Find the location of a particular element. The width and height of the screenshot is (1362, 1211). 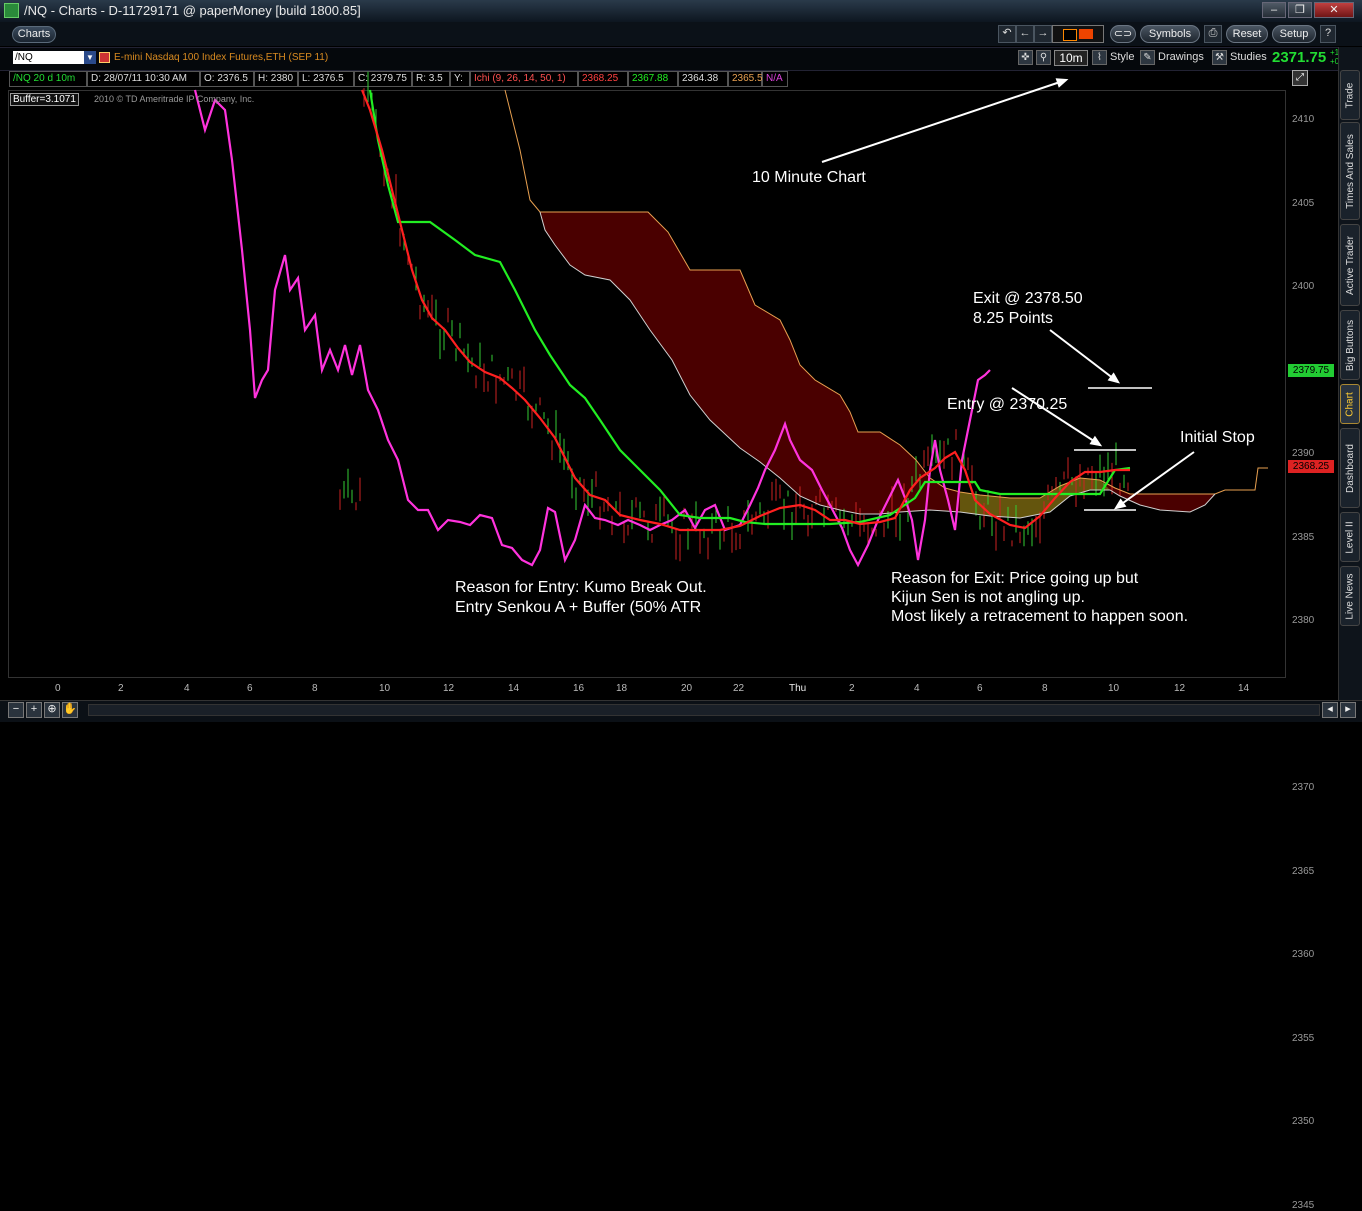

arrow-to-timeframe-head is located at coordinates (1062, 83).